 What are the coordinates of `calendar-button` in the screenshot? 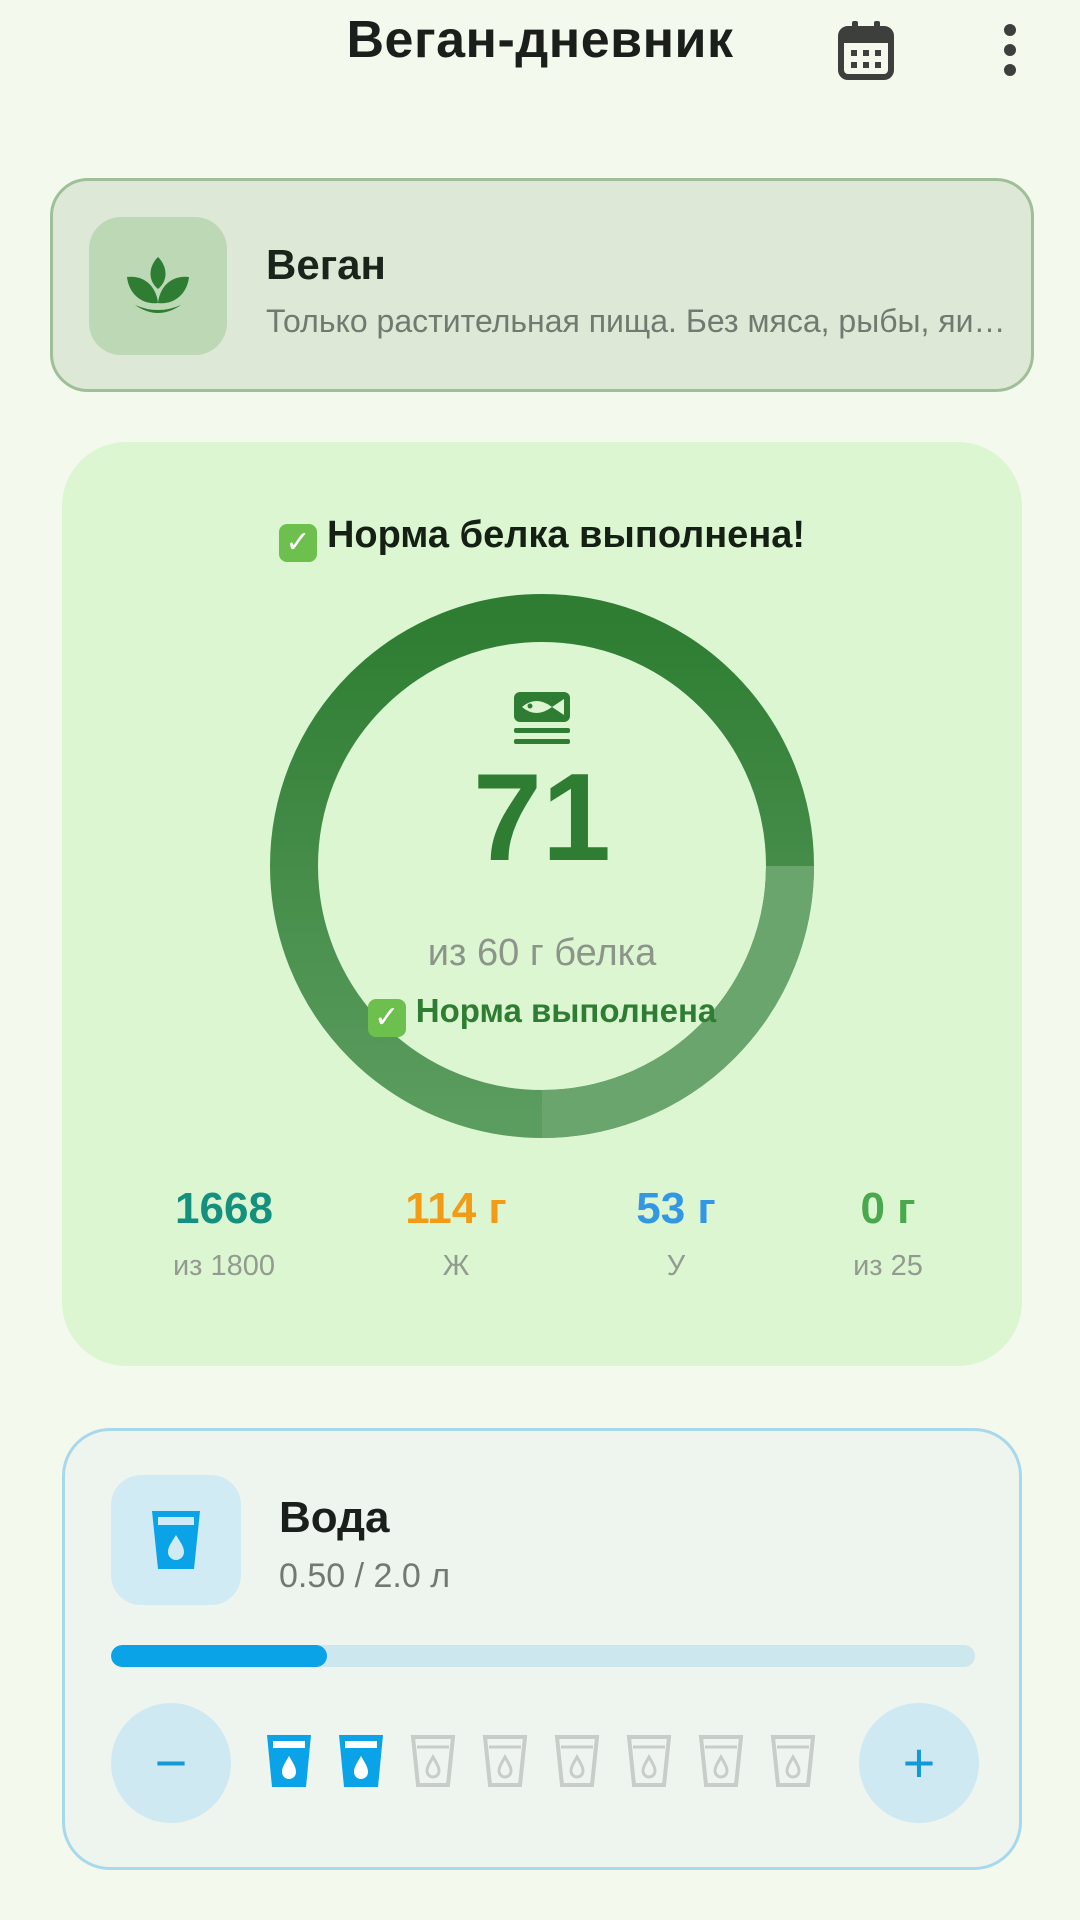 It's located at (866, 50).